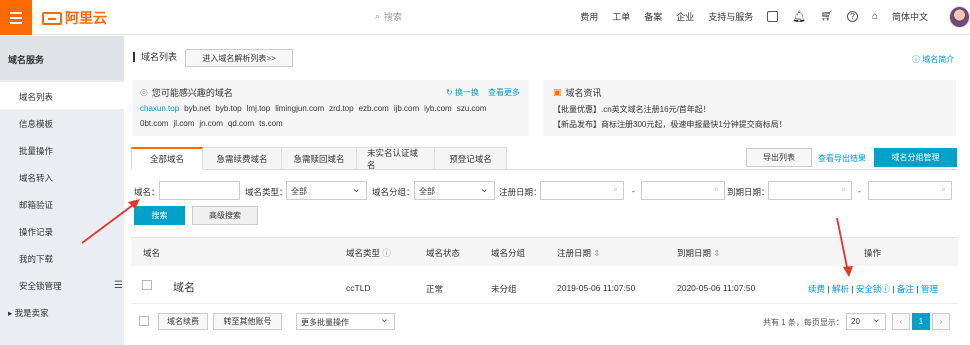  Describe the element at coordinates (875, 16) in the screenshot. I see `home-icon: ⌂` at that location.